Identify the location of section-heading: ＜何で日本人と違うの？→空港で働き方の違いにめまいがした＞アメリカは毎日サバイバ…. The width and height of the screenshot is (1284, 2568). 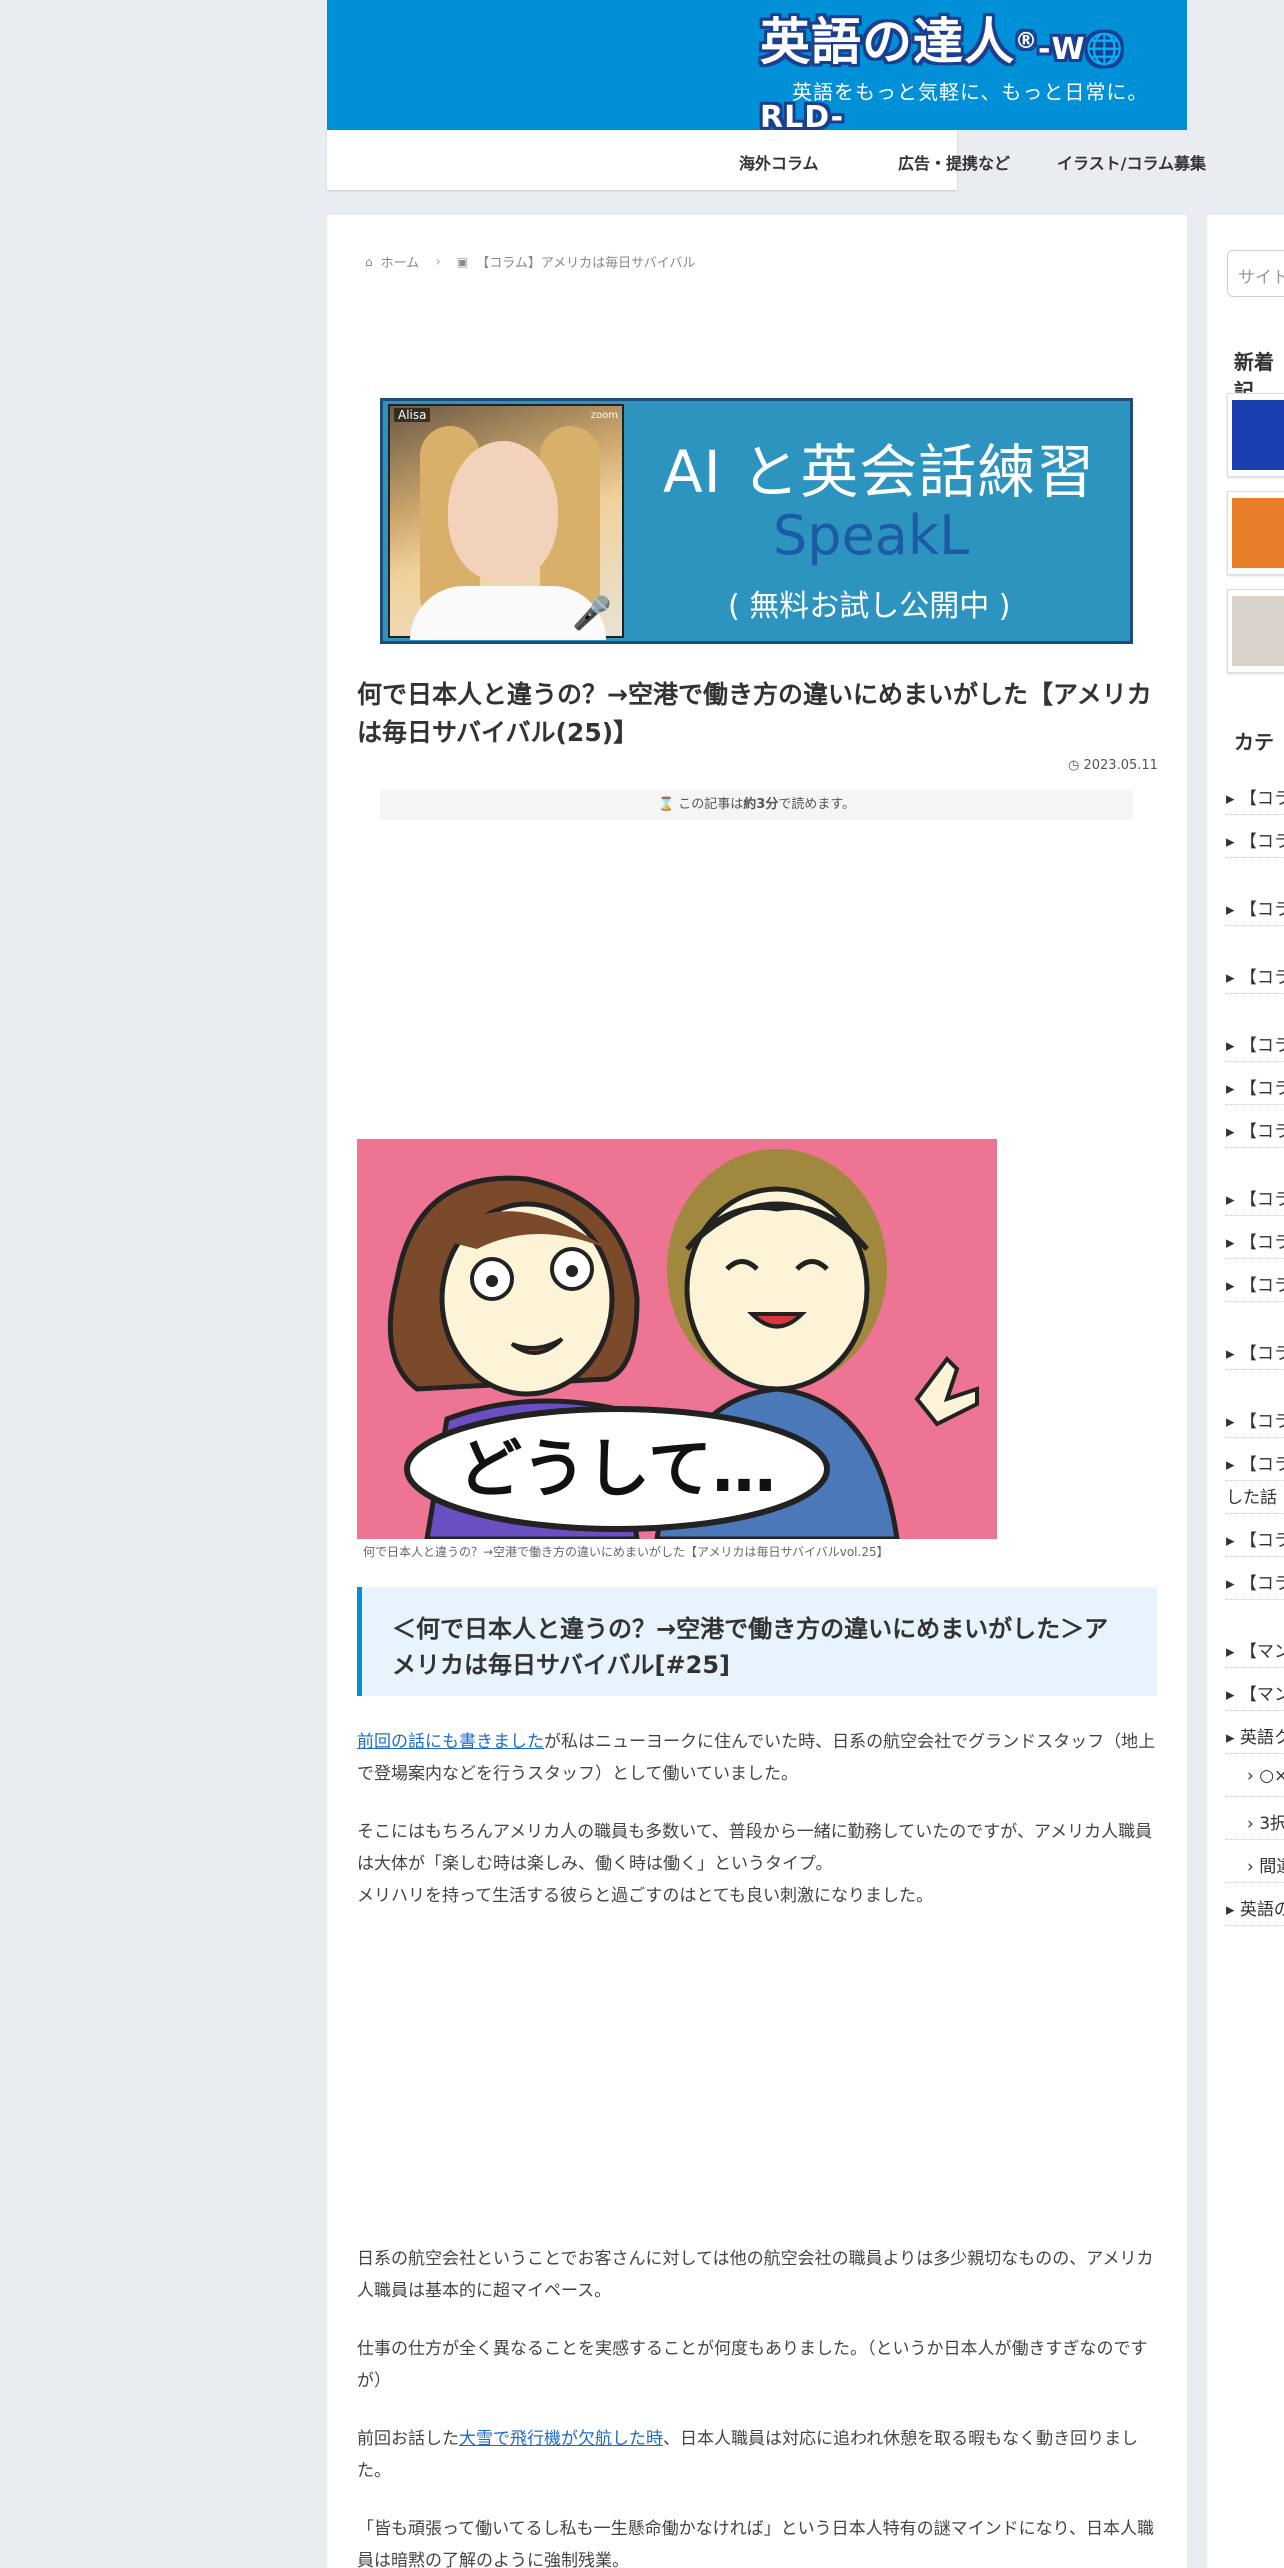
(757, 1641).